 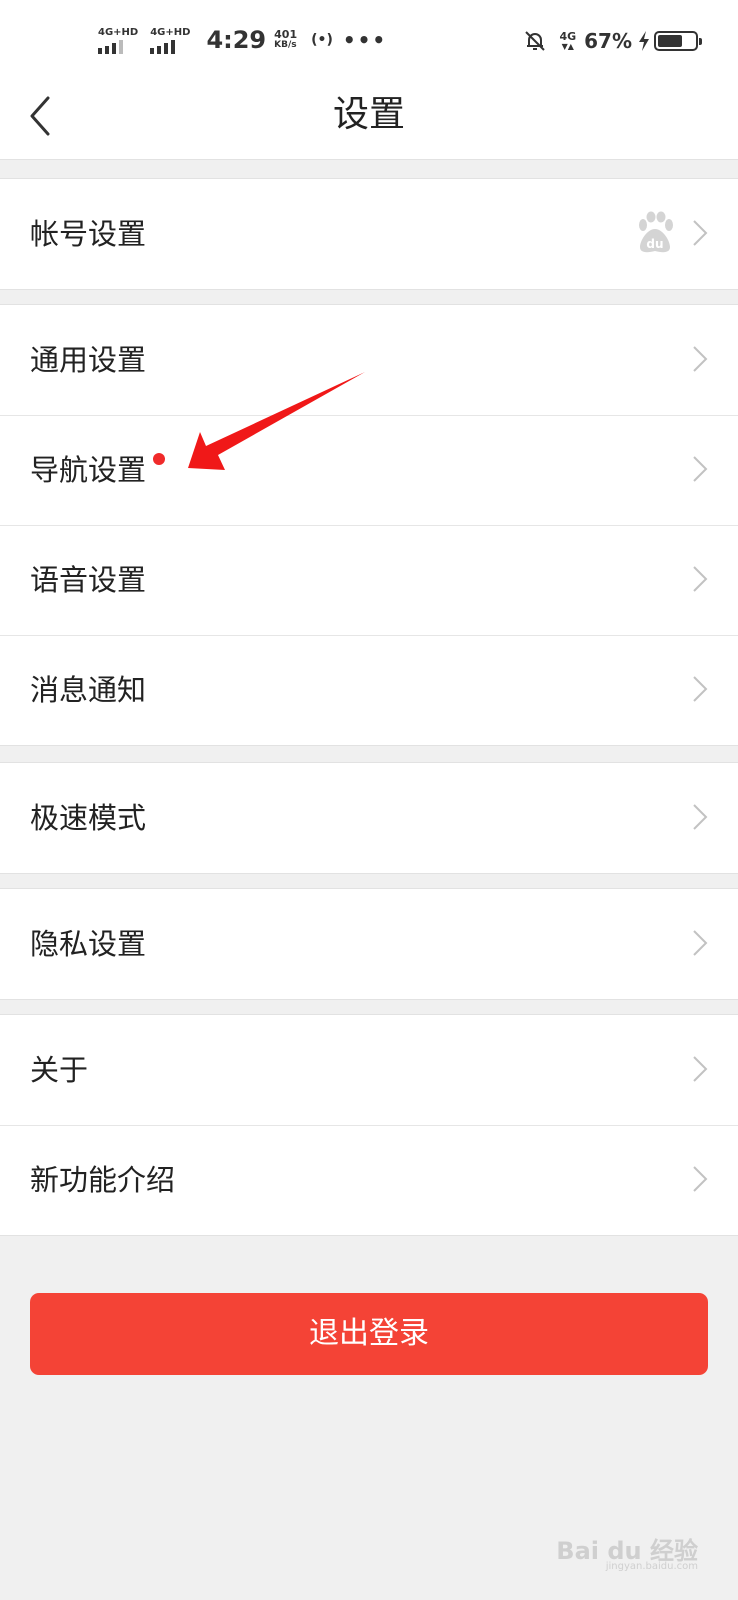 I want to click on settings-item-voice: 语音设置, so click(x=369, y=580).